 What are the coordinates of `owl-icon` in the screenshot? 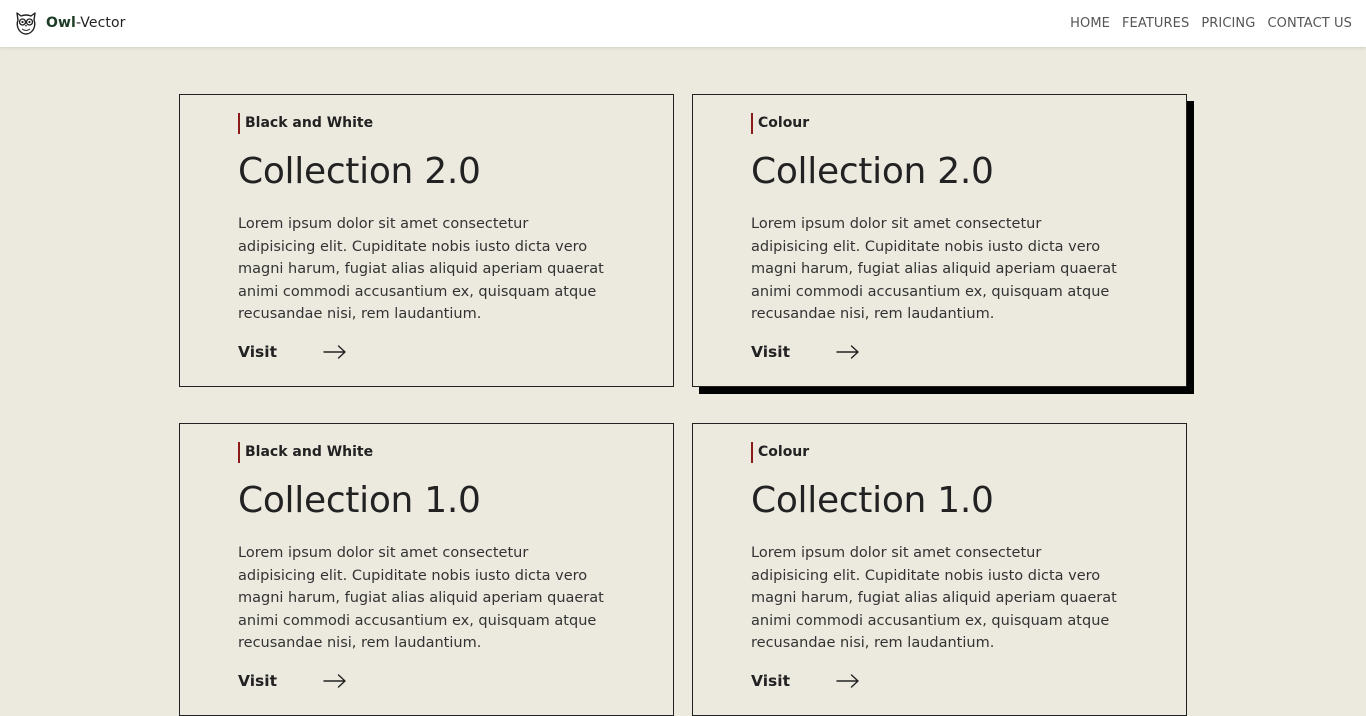 It's located at (26, 23).